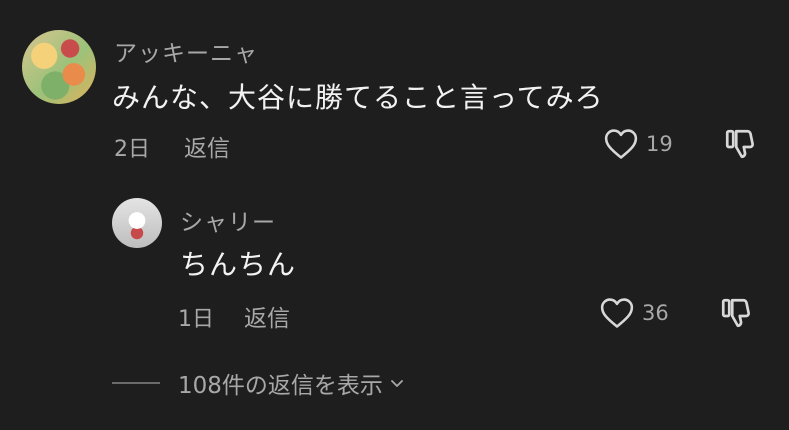 This screenshot has width=789, height=430. I want to click on reply-like-button: 36, so click(634, 313).